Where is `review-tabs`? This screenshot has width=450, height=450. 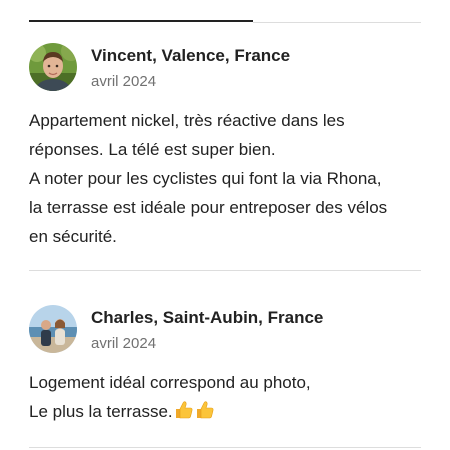
review-tabs is located at coordinates (225, 12).